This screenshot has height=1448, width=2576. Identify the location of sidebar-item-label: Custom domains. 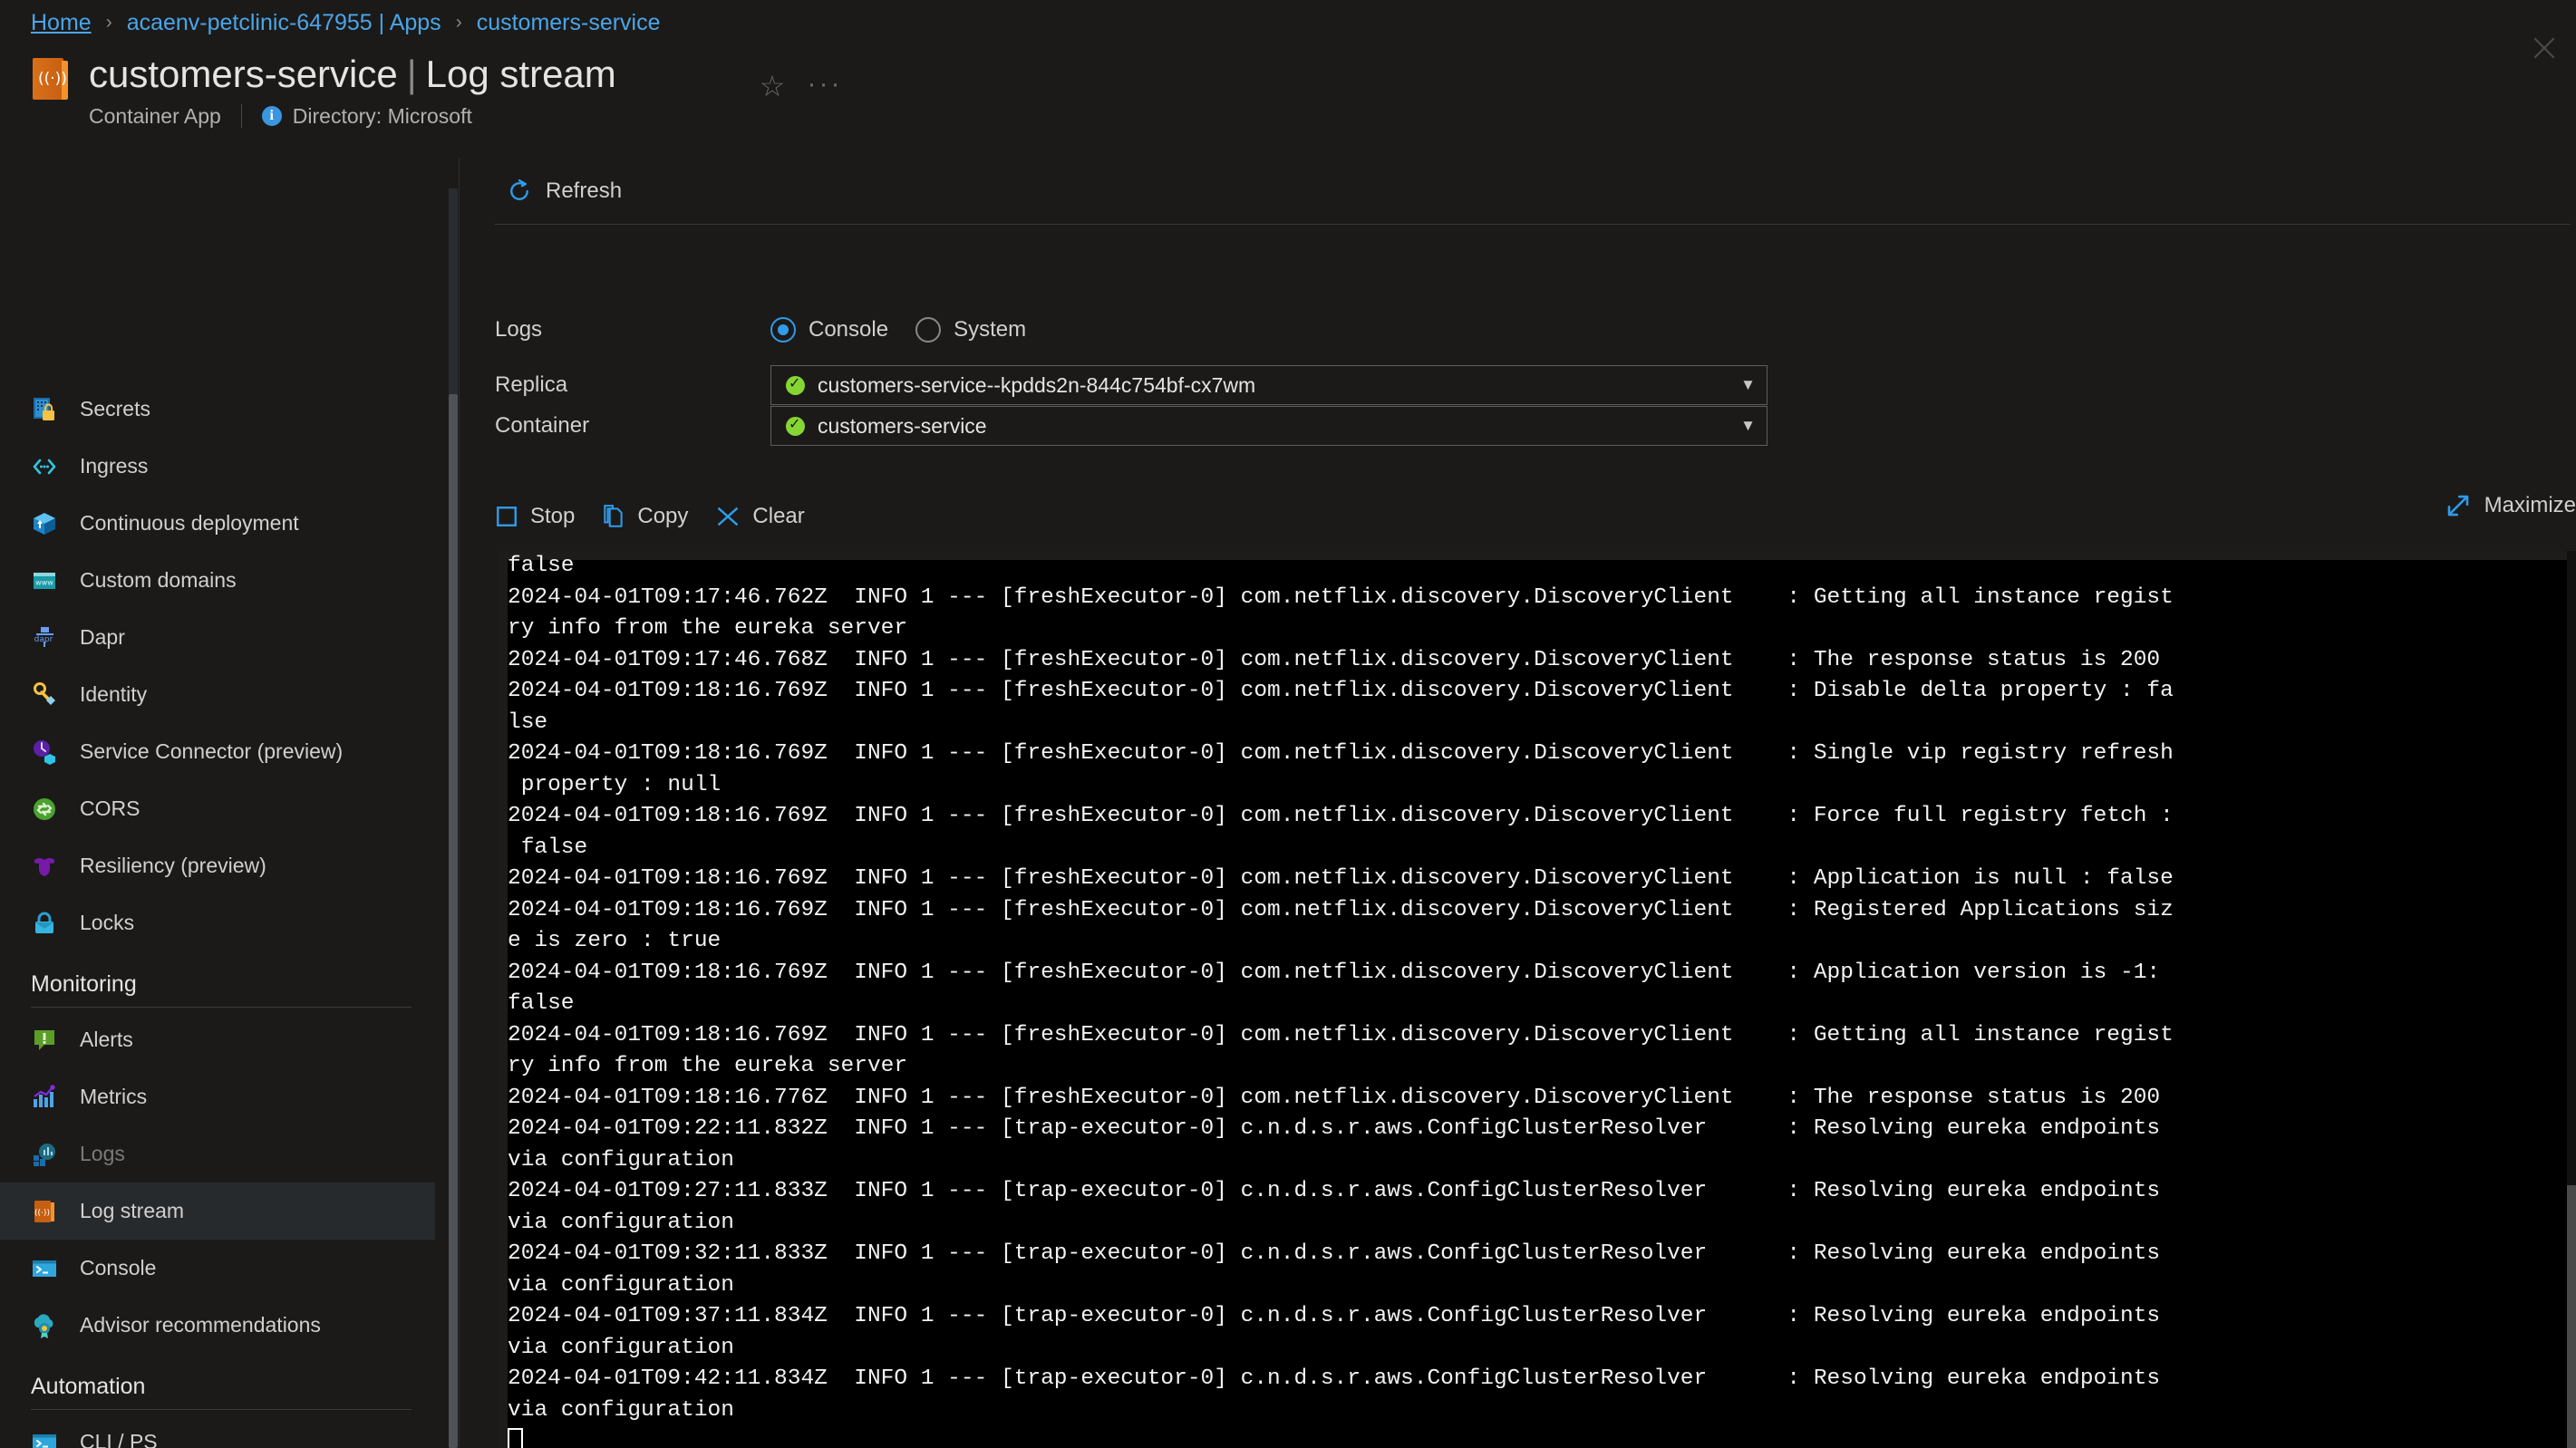
(158, 580).